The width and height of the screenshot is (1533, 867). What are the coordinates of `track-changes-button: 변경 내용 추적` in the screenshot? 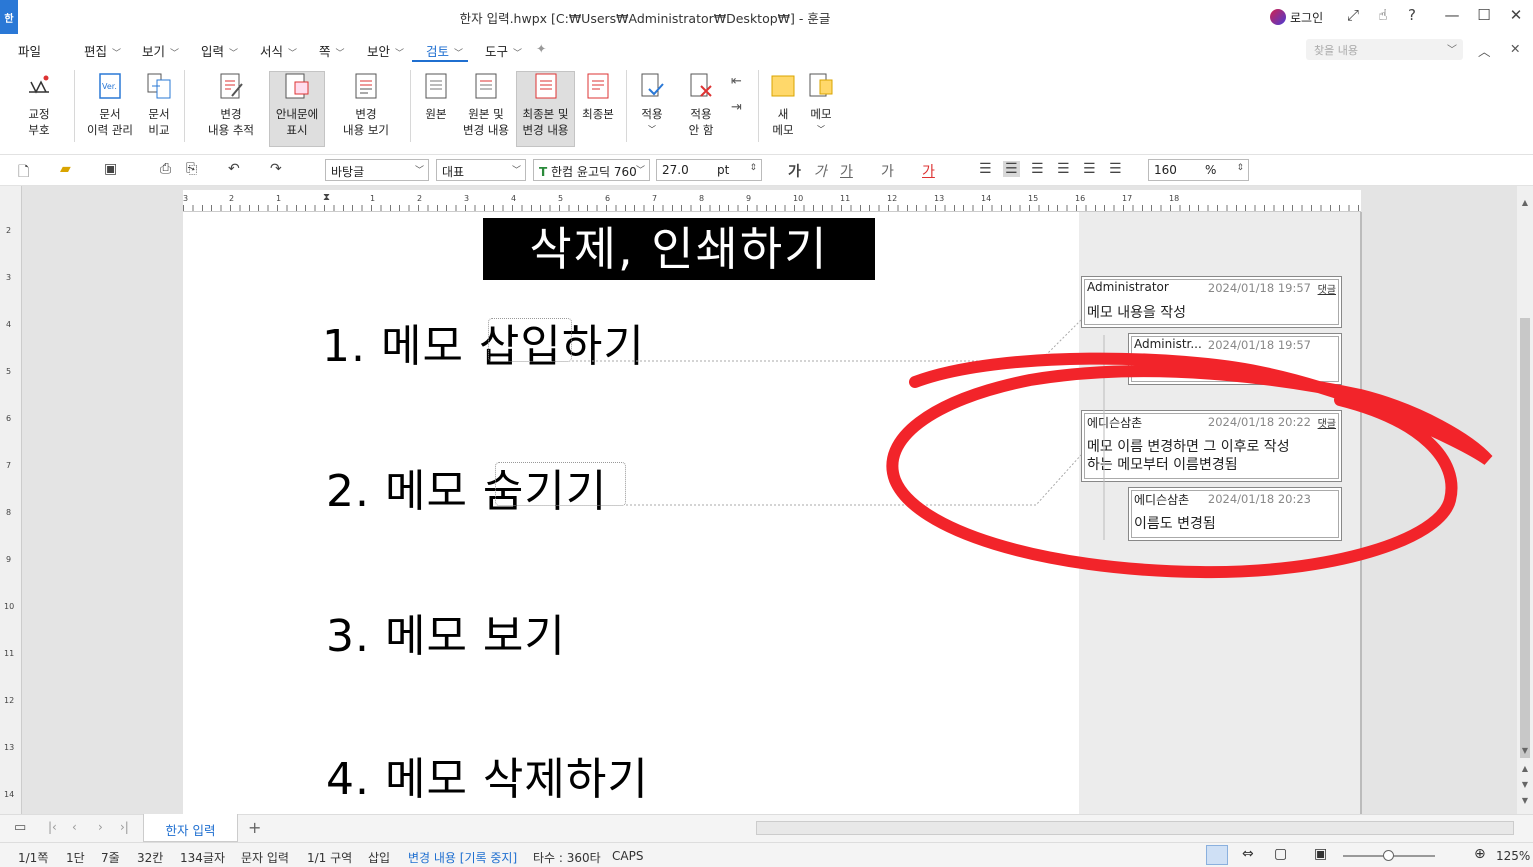 It's located at (231, 105).